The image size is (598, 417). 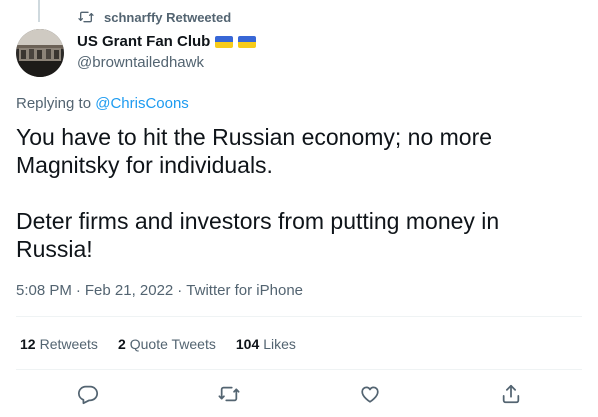 I want to click on reply-icon, so click(x=88, y=394).